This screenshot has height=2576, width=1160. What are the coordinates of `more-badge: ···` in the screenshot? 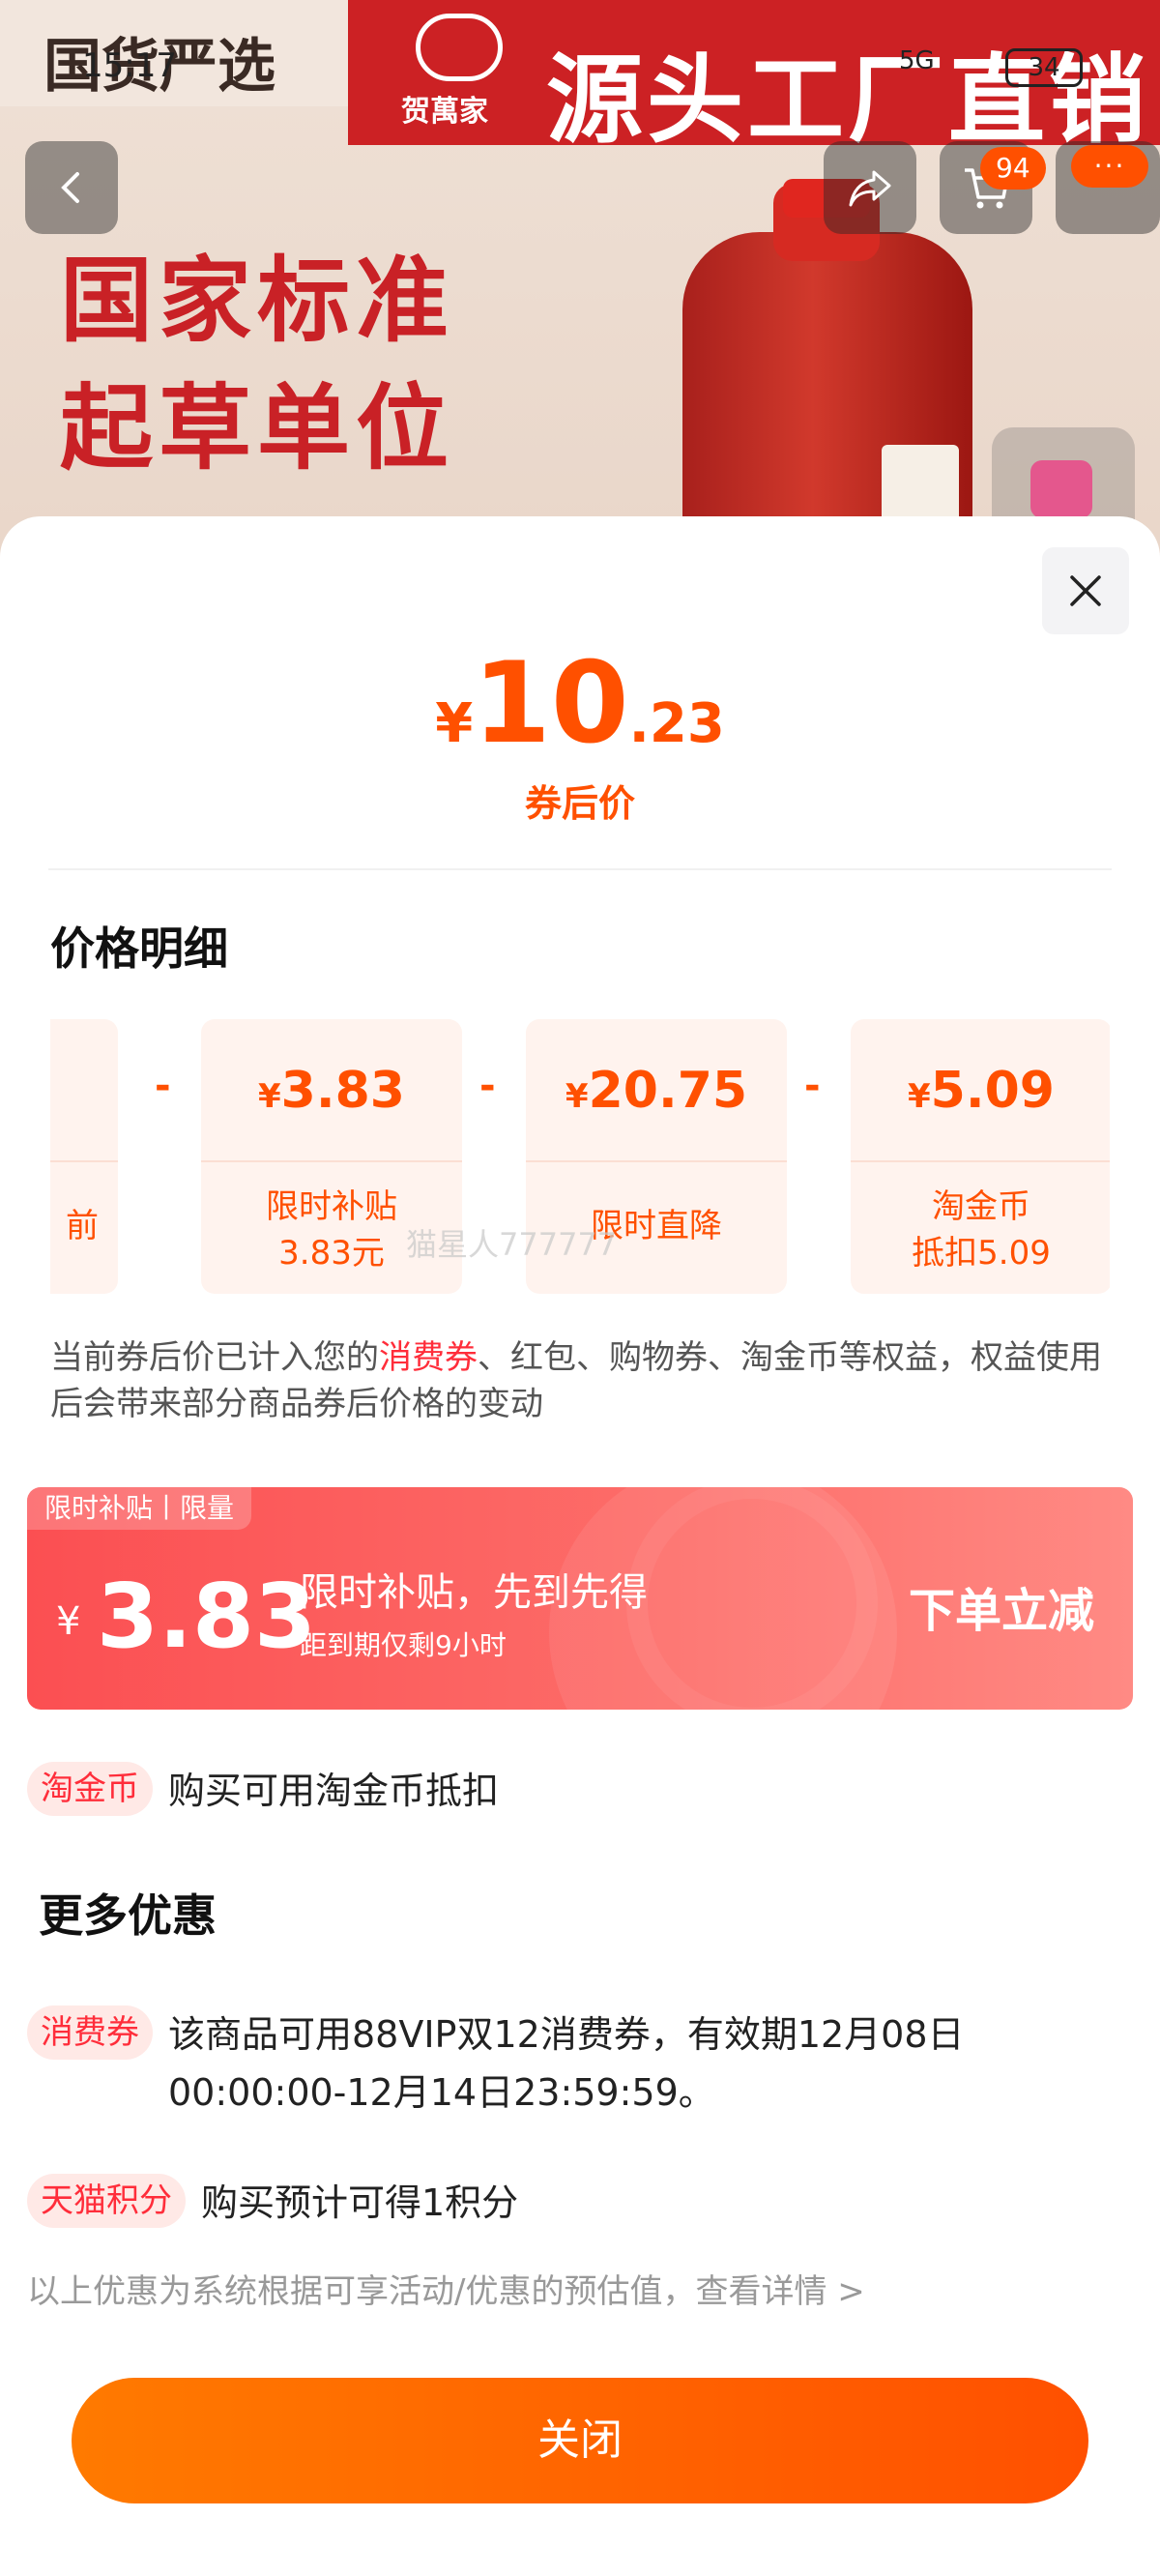 It's located at (1110, 166).